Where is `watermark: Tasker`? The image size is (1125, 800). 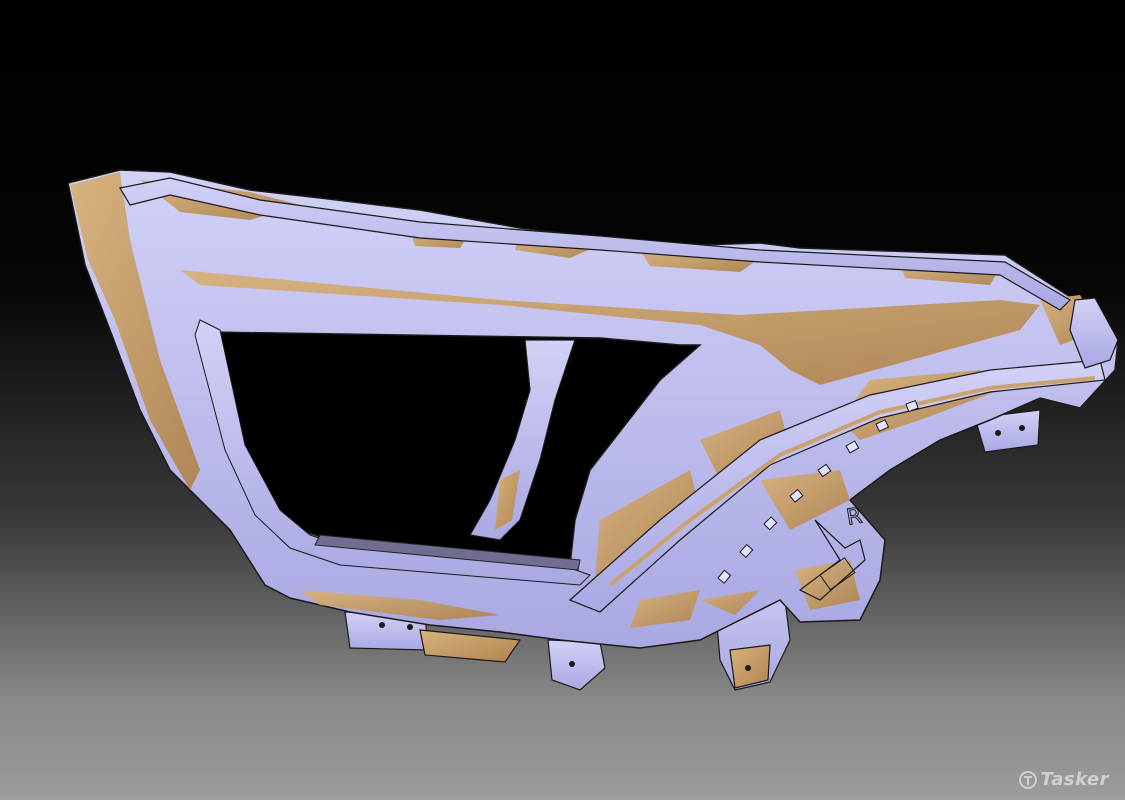 watermark: Tasker is located at coordinates (1063, 779).